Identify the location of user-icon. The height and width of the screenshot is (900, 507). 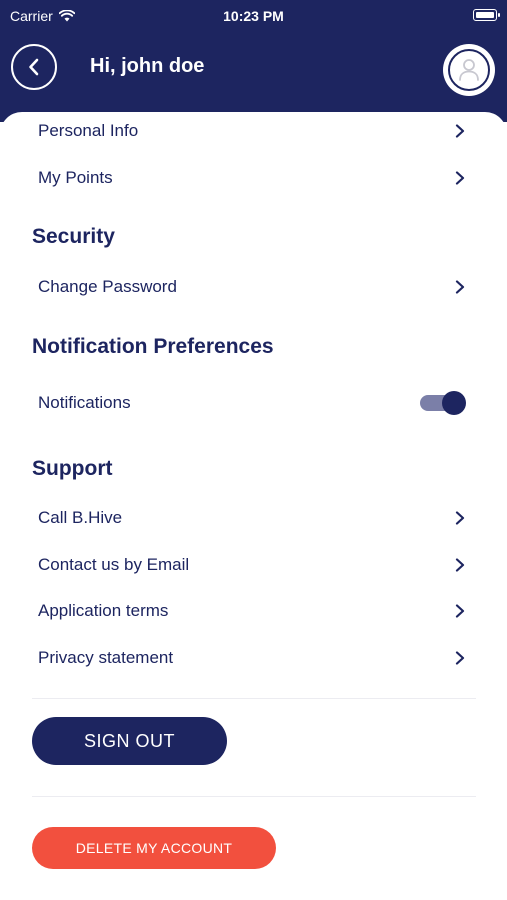
(469, 70).